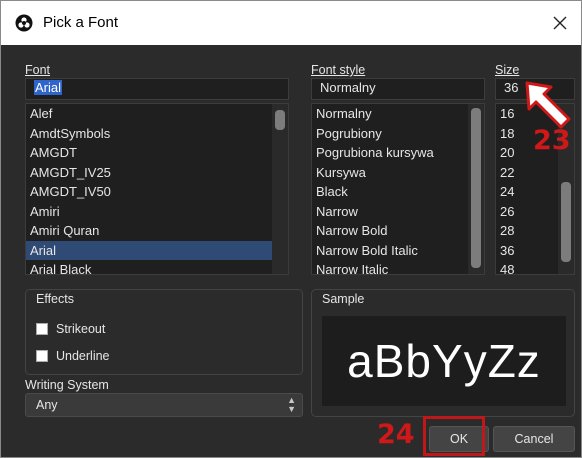 The height and width of the screenshot is (458, 582). I want to click on font-style-scrollbar, so click(476, 189).